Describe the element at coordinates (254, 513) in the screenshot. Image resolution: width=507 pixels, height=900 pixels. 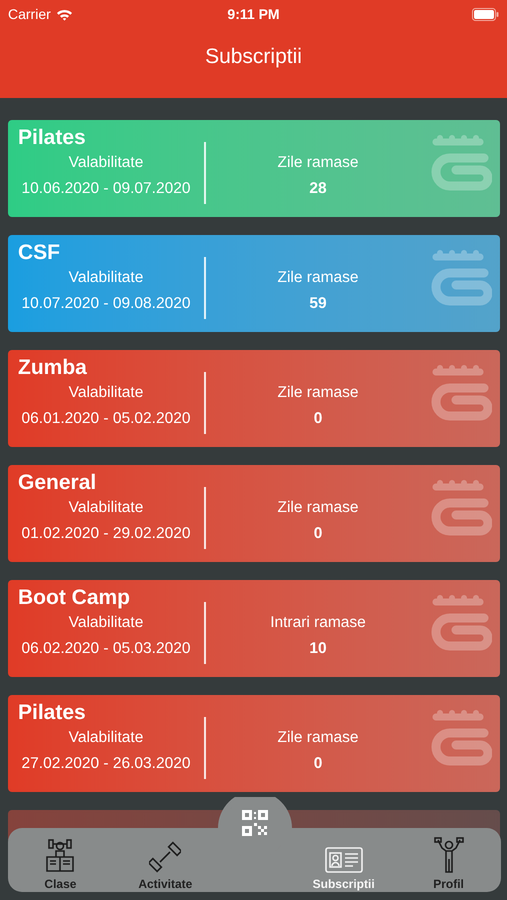
I see `subscription-card: General Valabilitate 01.02.2020 - 29.02.2020 Zile ramase 0` at that location.